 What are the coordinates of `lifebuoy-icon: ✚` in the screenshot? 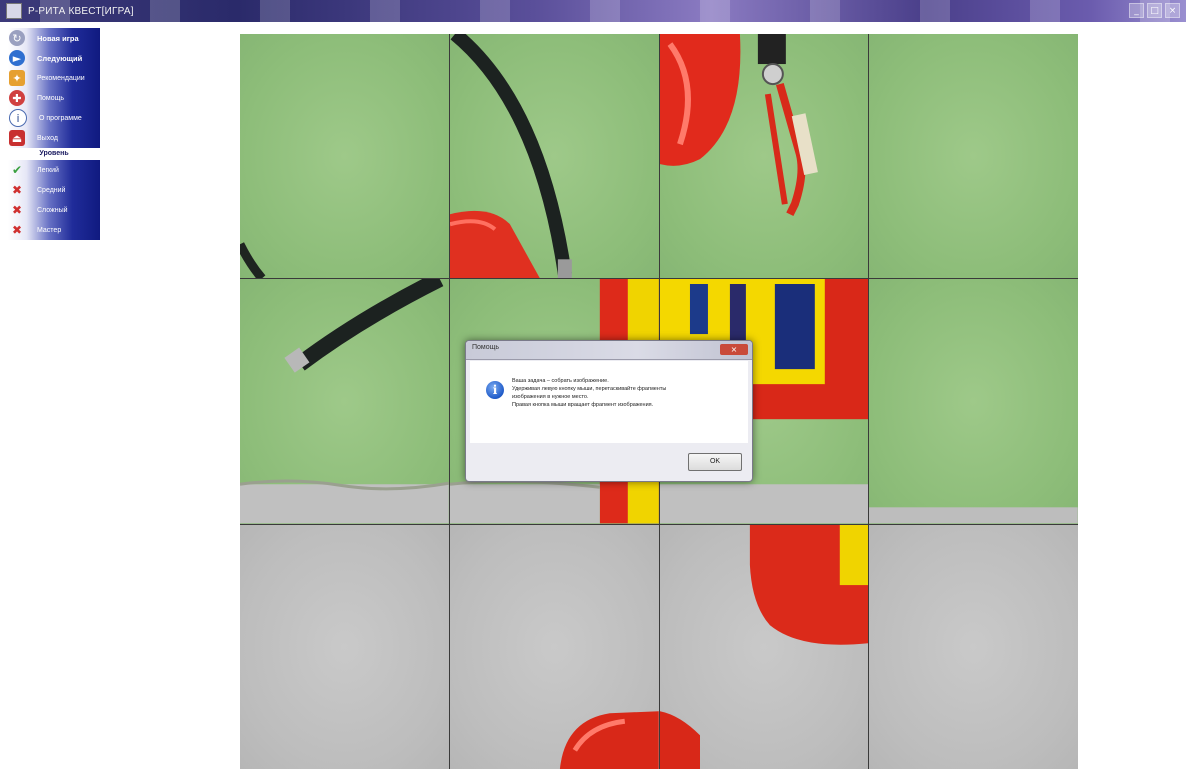 It's located at (17, 98).